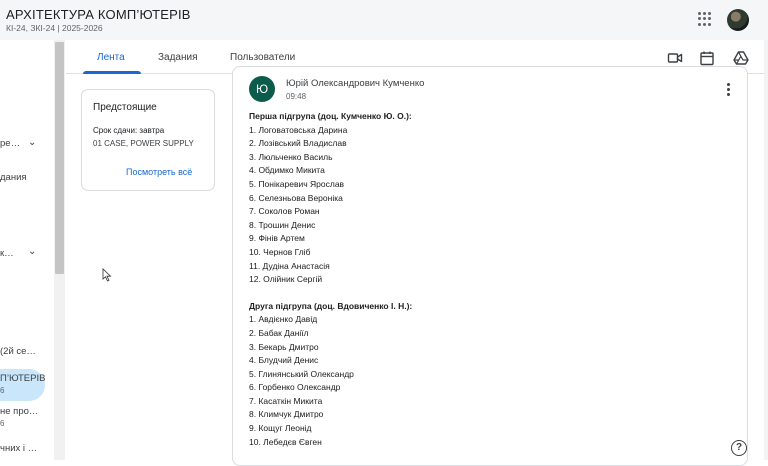 The width and height of the screenshot is (768, 466). I want to click on list-item: 12. Олійник Сергій, so click(286, 279).